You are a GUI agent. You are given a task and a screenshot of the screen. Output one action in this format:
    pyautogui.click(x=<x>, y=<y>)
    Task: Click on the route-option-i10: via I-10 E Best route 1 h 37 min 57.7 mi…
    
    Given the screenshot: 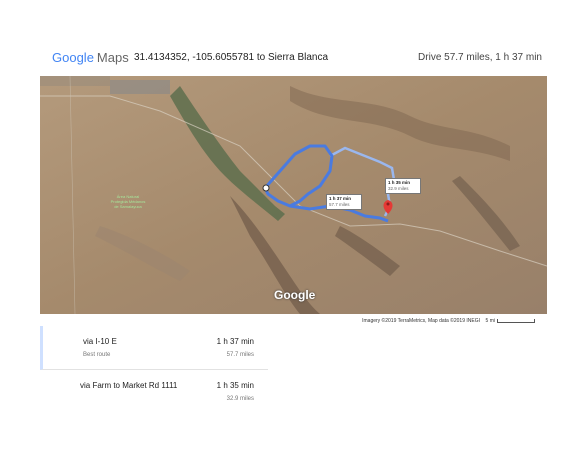 What is the action you would take?
    pyautogui.click(x=154, y=348)
    